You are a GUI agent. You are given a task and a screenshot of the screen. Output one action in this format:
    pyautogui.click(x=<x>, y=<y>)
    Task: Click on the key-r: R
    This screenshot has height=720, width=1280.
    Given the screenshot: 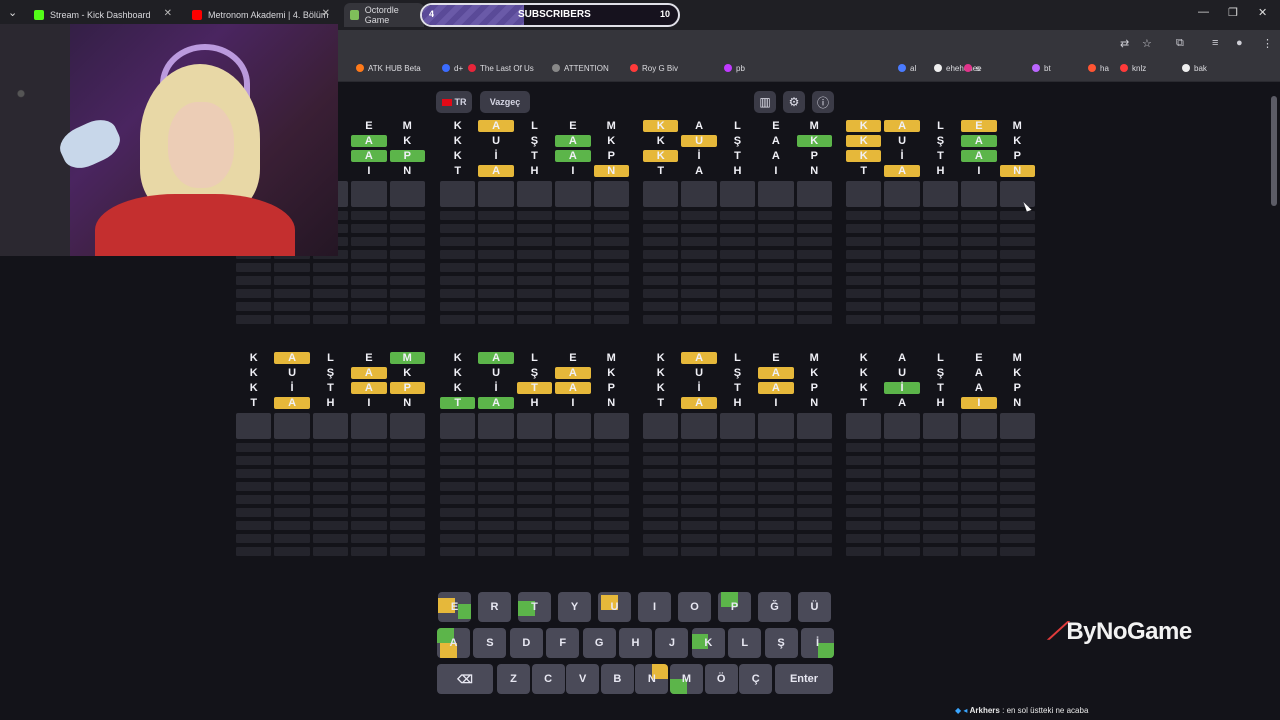 What is the action you would take?
    pyautogui.click(x=494, y=607)
    